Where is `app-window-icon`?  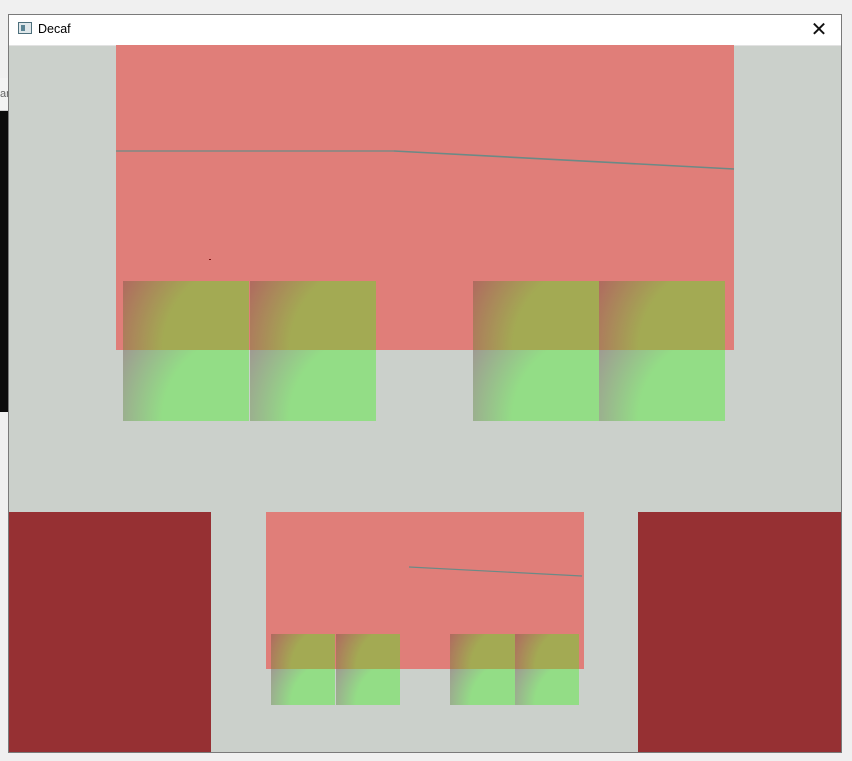 app-window-icon is located at coordinates (25, 28).